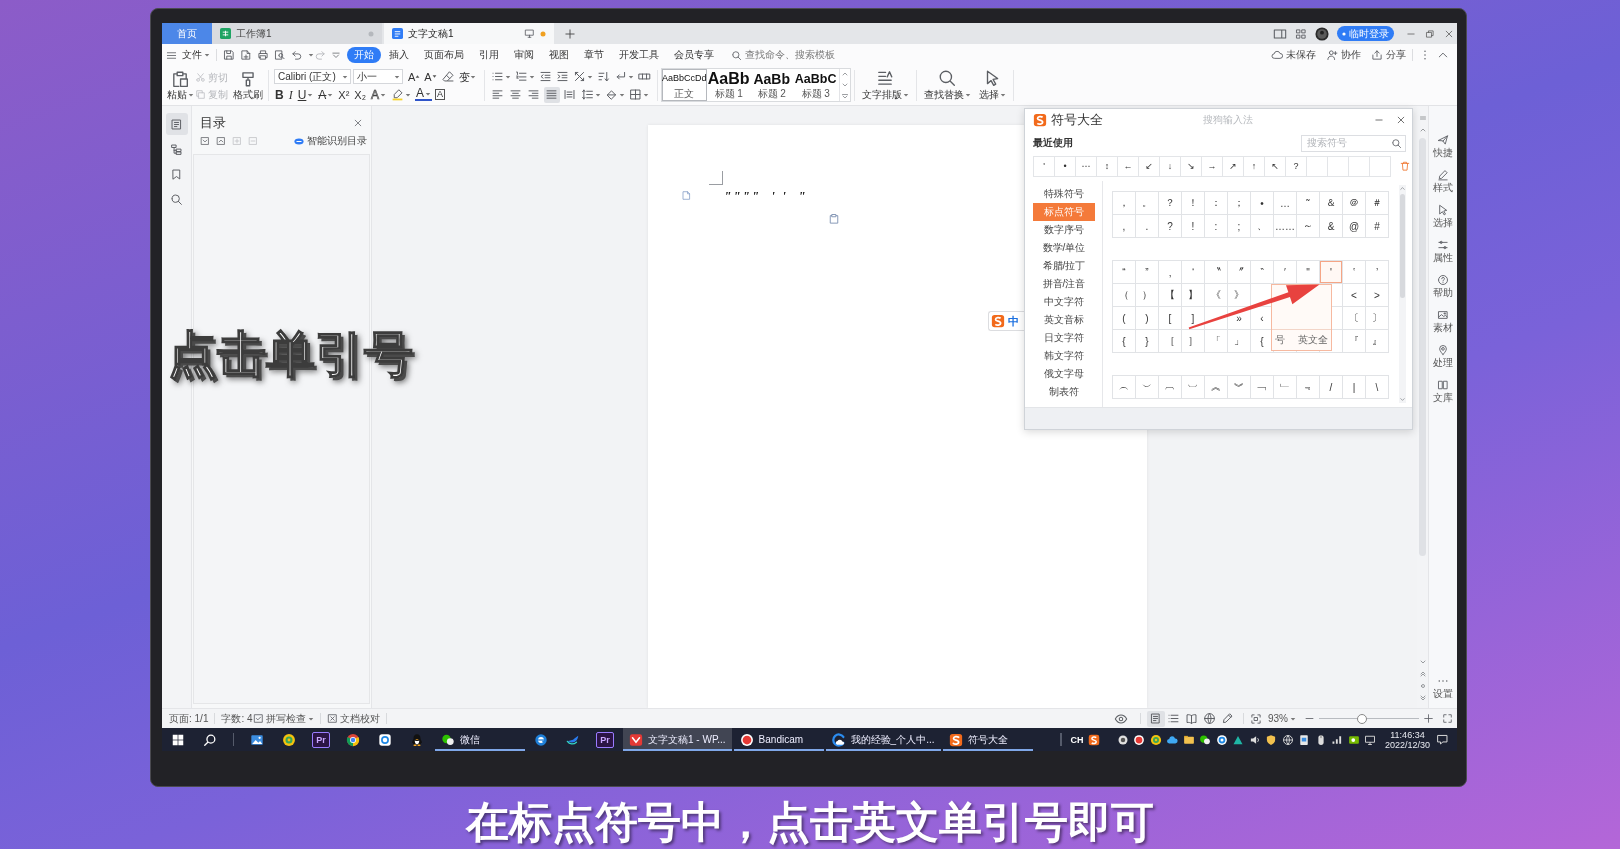  What do you see at coordinates (311, 55) in the screenshot?
I see `caret-icon` at bounding box center [311, 55].